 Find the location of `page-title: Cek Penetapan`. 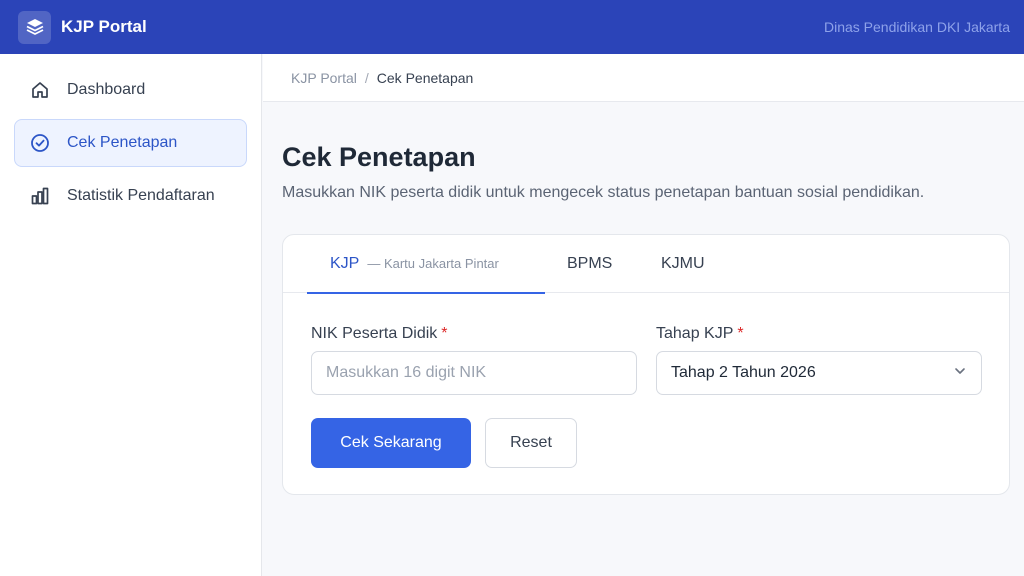

page-title: Cek Penetapan is located at coordinates (379, 157).